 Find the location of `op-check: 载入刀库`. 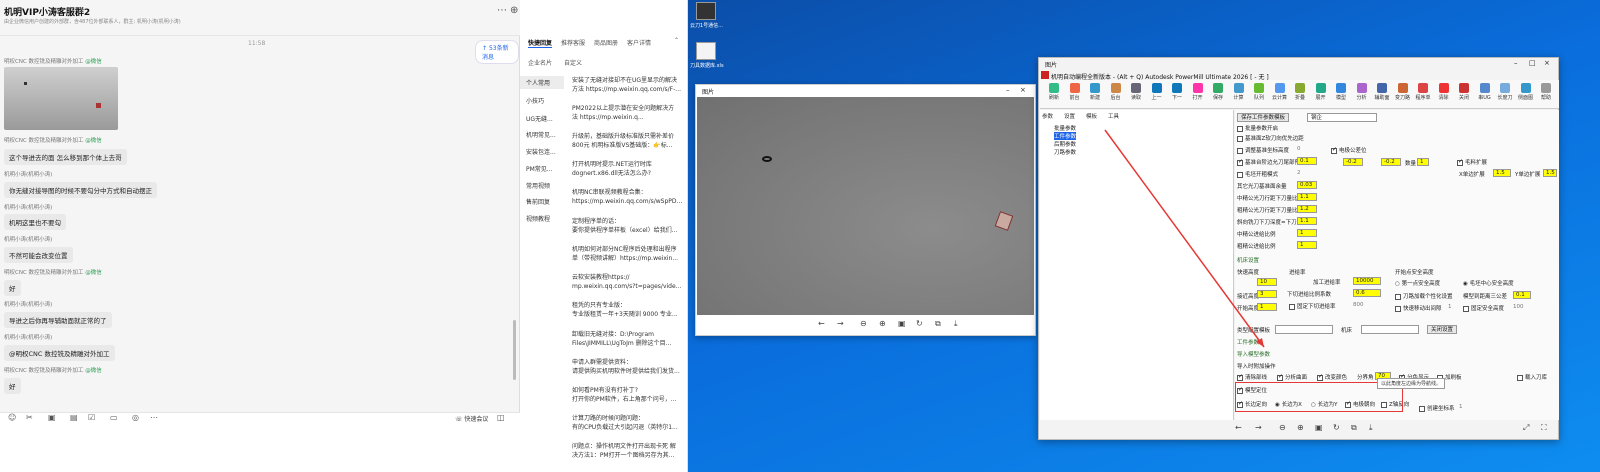

op-check: 载入刀库 is located at coordinates (1532, 377).